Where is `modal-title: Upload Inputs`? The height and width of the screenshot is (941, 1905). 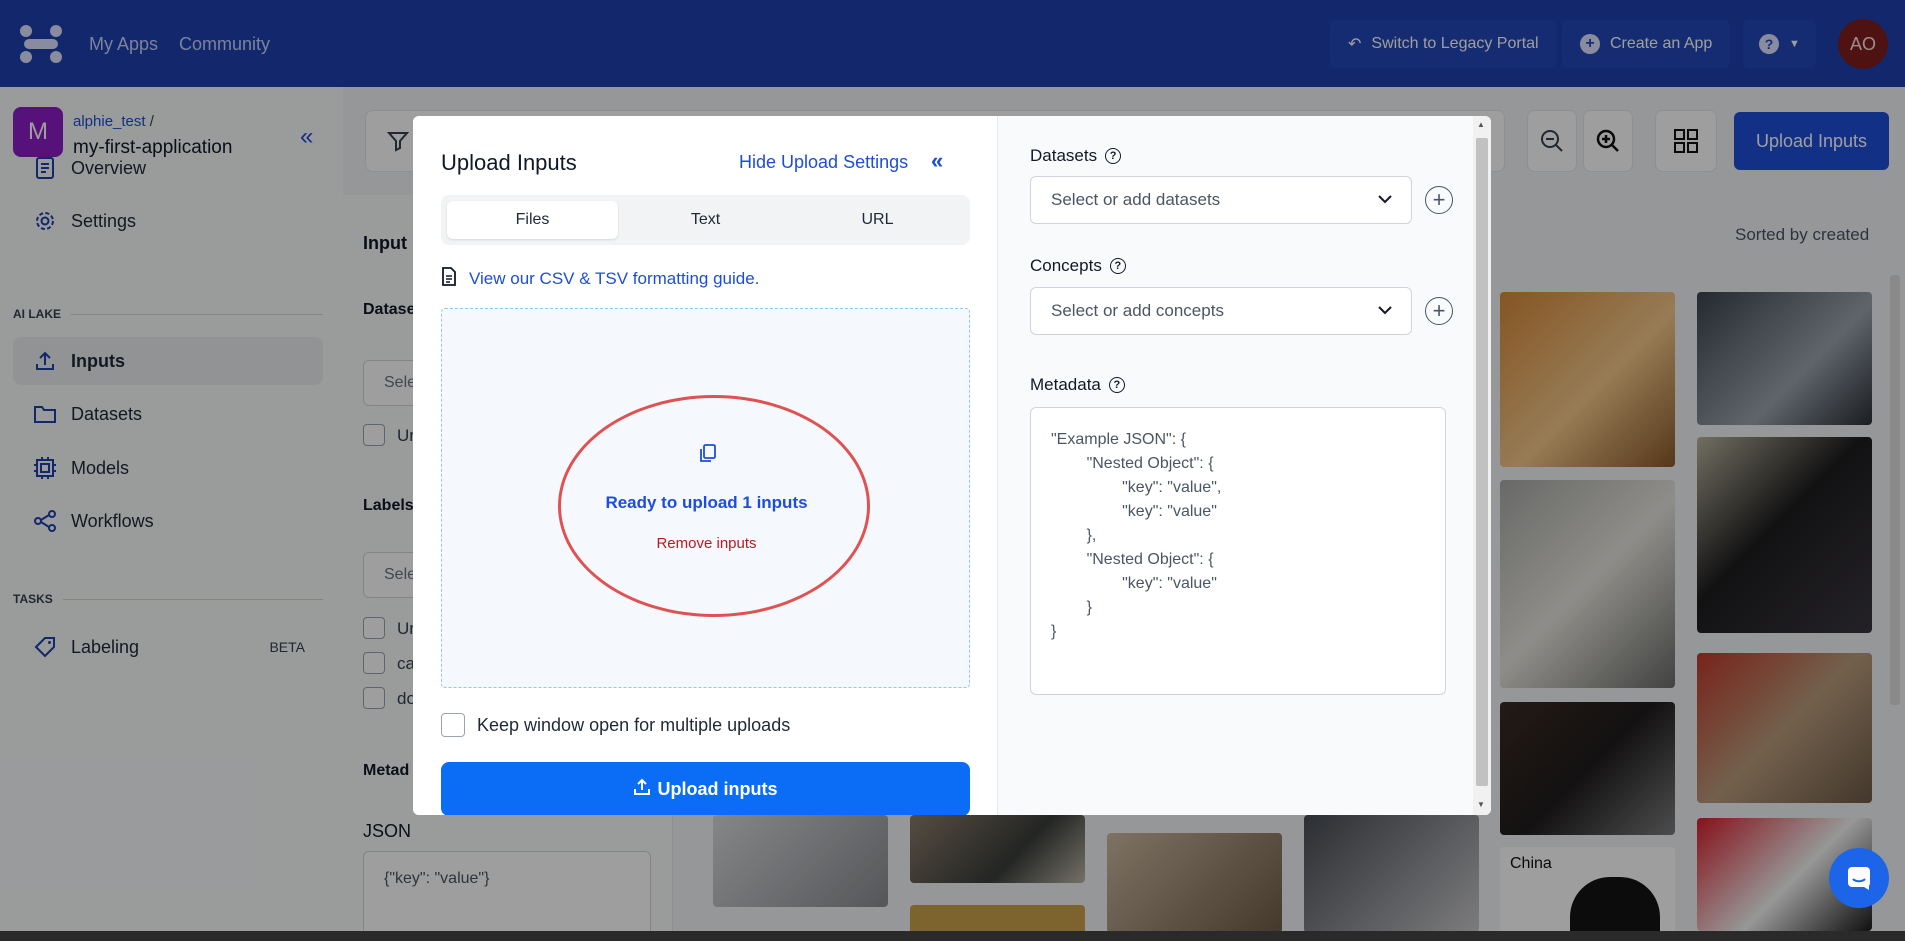 modal-title: Upload Inputs is located at coordinates (509, 162).